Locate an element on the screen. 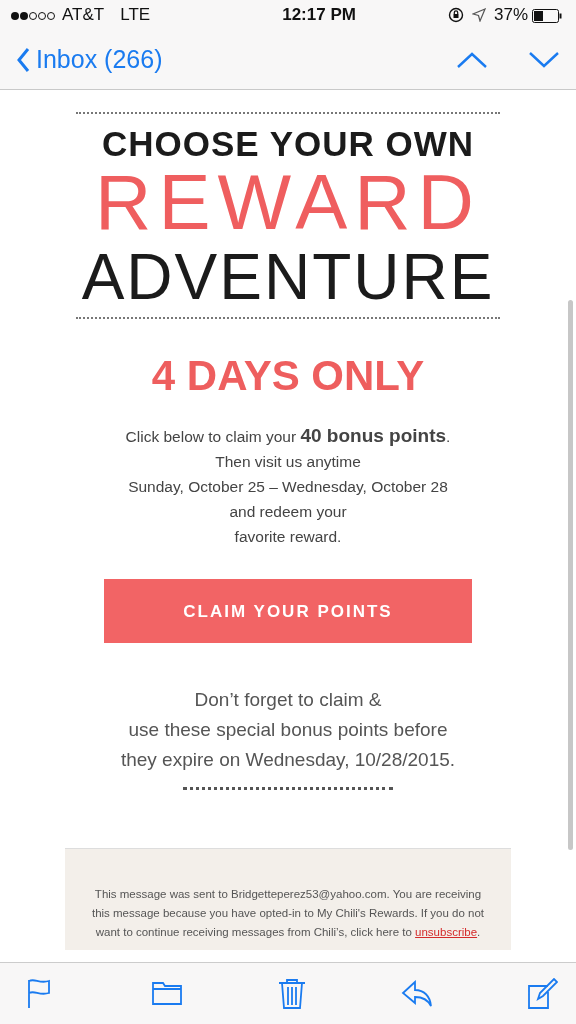 The image size is (576, 1024). battery-percent: 37% is located at coordinates (510, 15).